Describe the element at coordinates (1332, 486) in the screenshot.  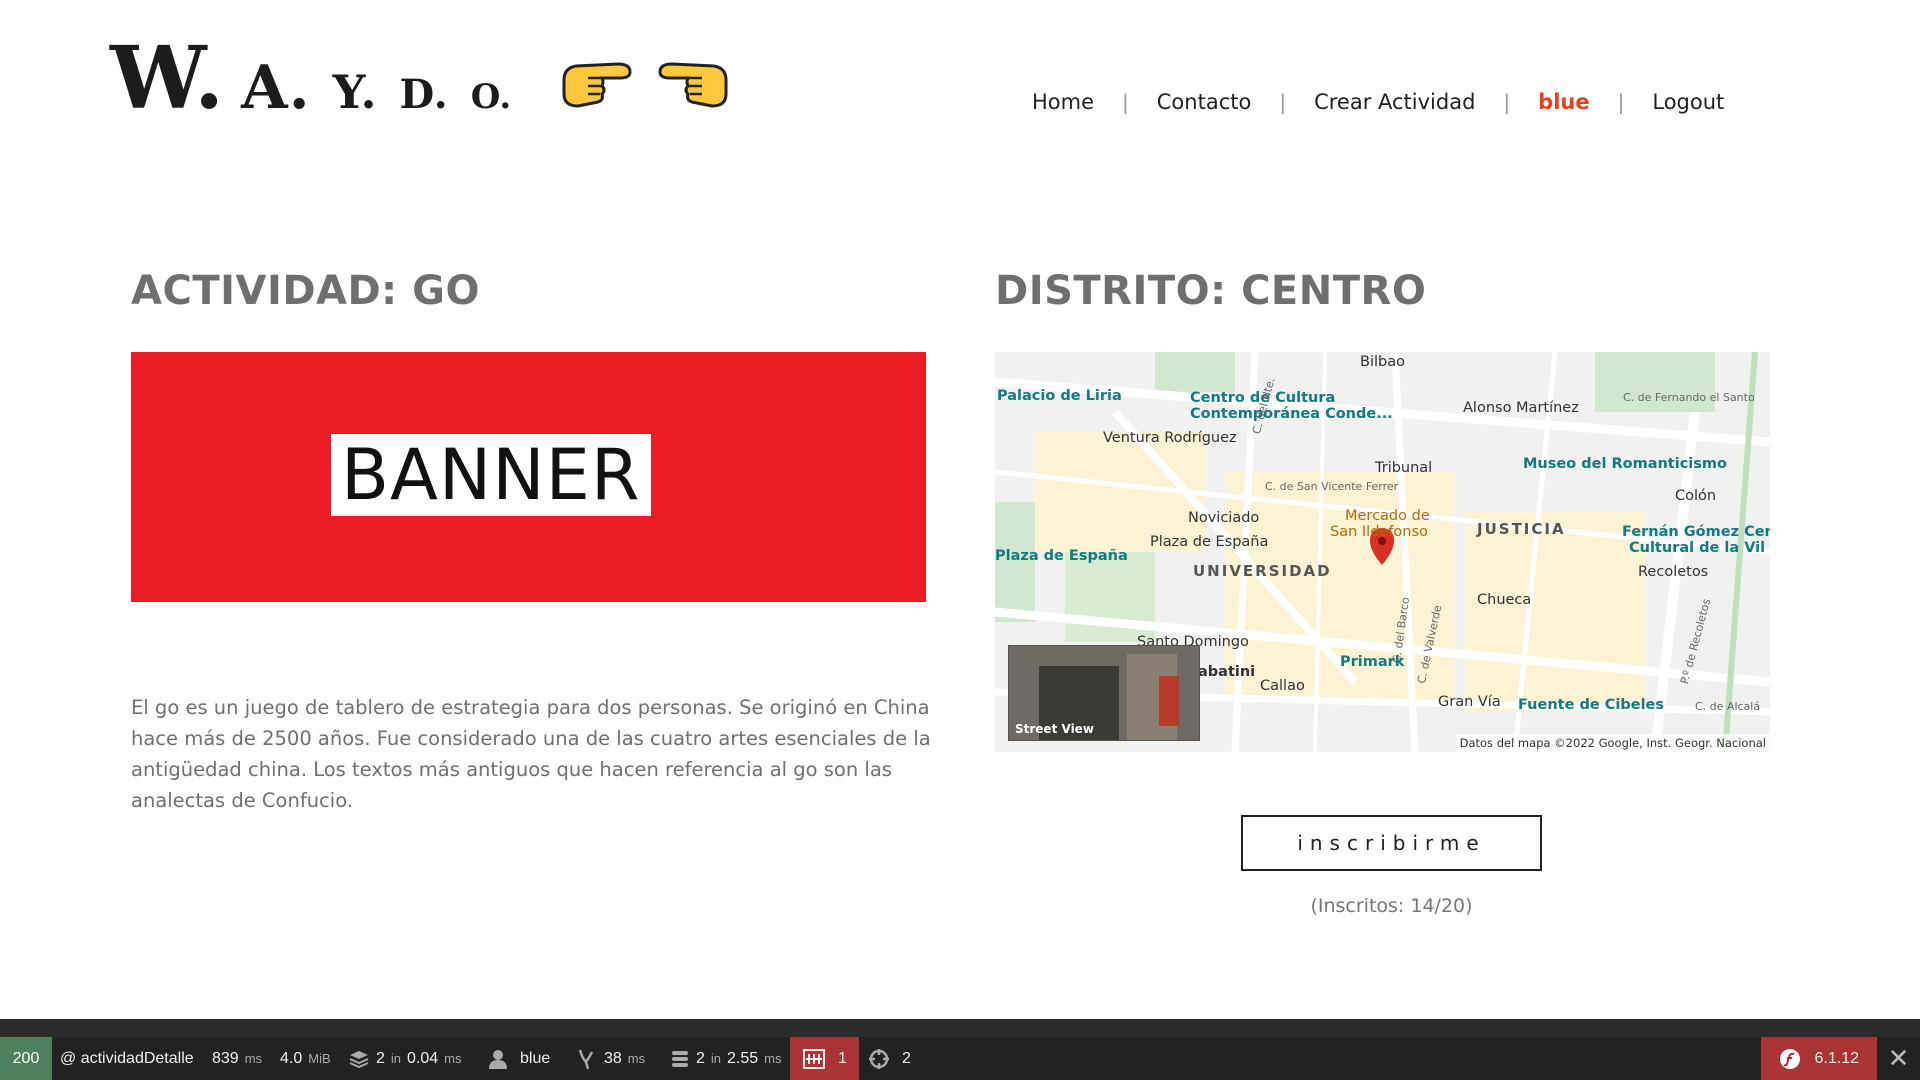
I see `map-street-san-vicente: C. de San Vicente Ferrer` at that location.